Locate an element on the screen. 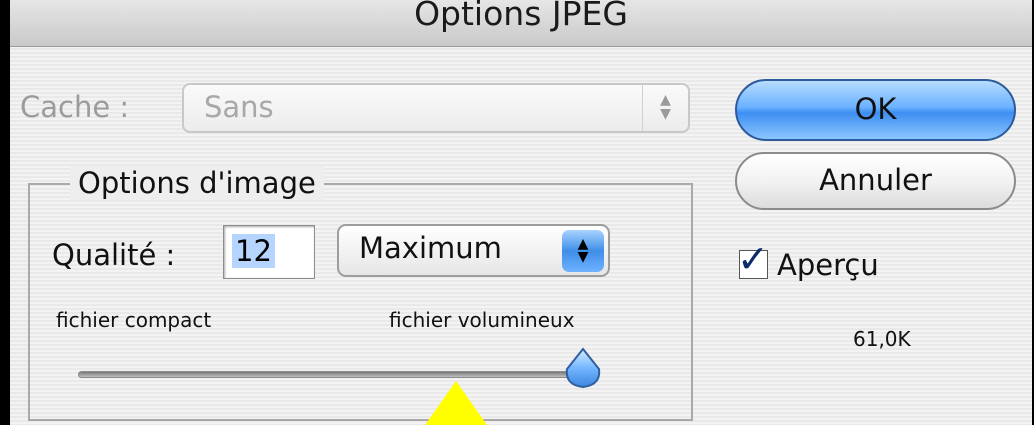 This screenshot has width=1034, height=425. matte-label: Cache : is located at coordinates (75, 107).